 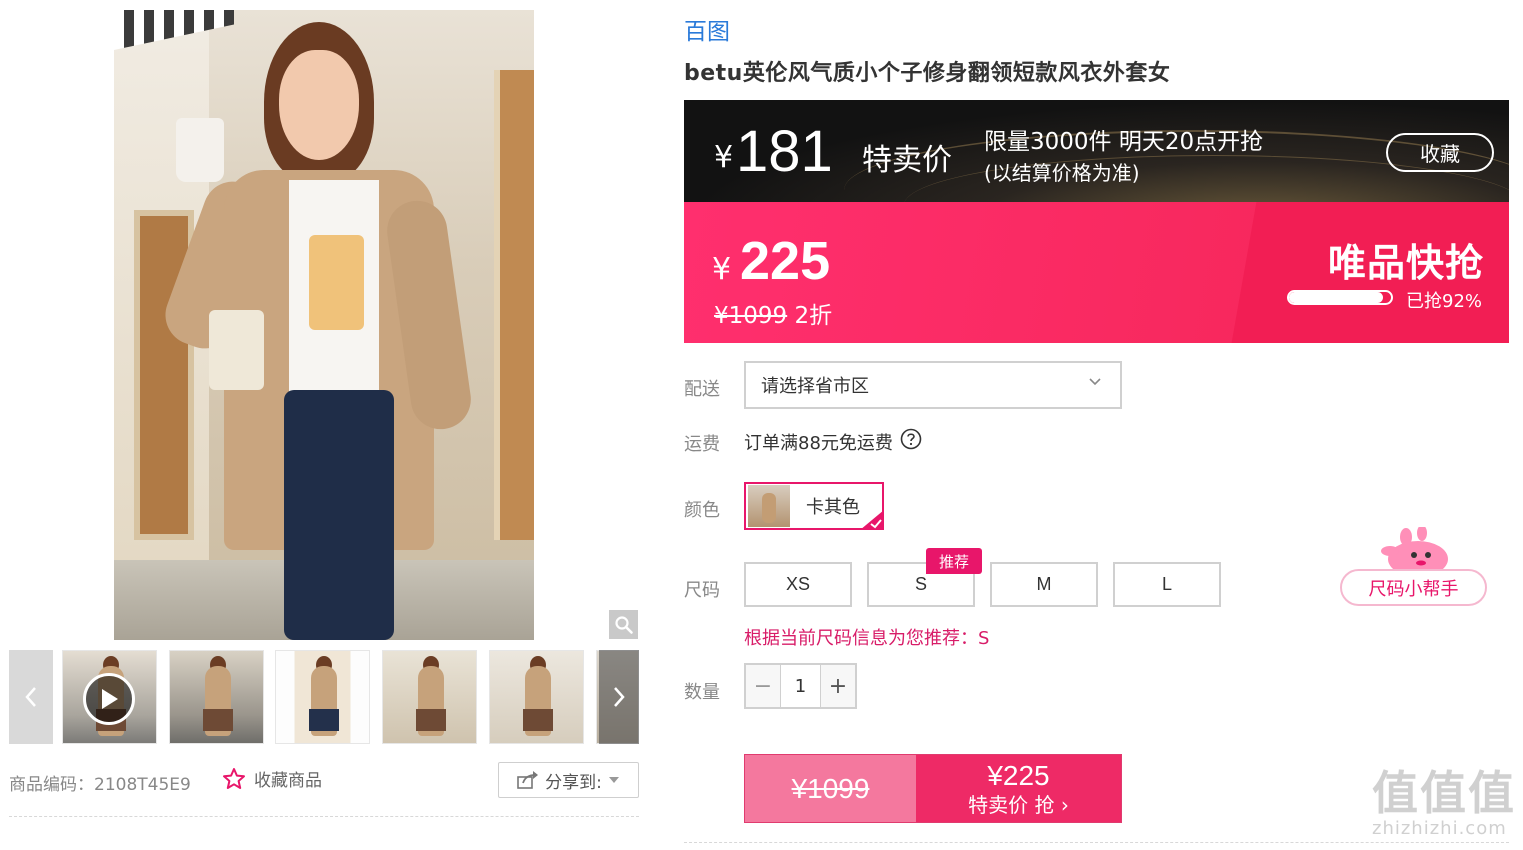 What do you see at coordinates (1414, 551) in the screenshot?
I see `mascot-icon` at bounding box center [1414, 551].